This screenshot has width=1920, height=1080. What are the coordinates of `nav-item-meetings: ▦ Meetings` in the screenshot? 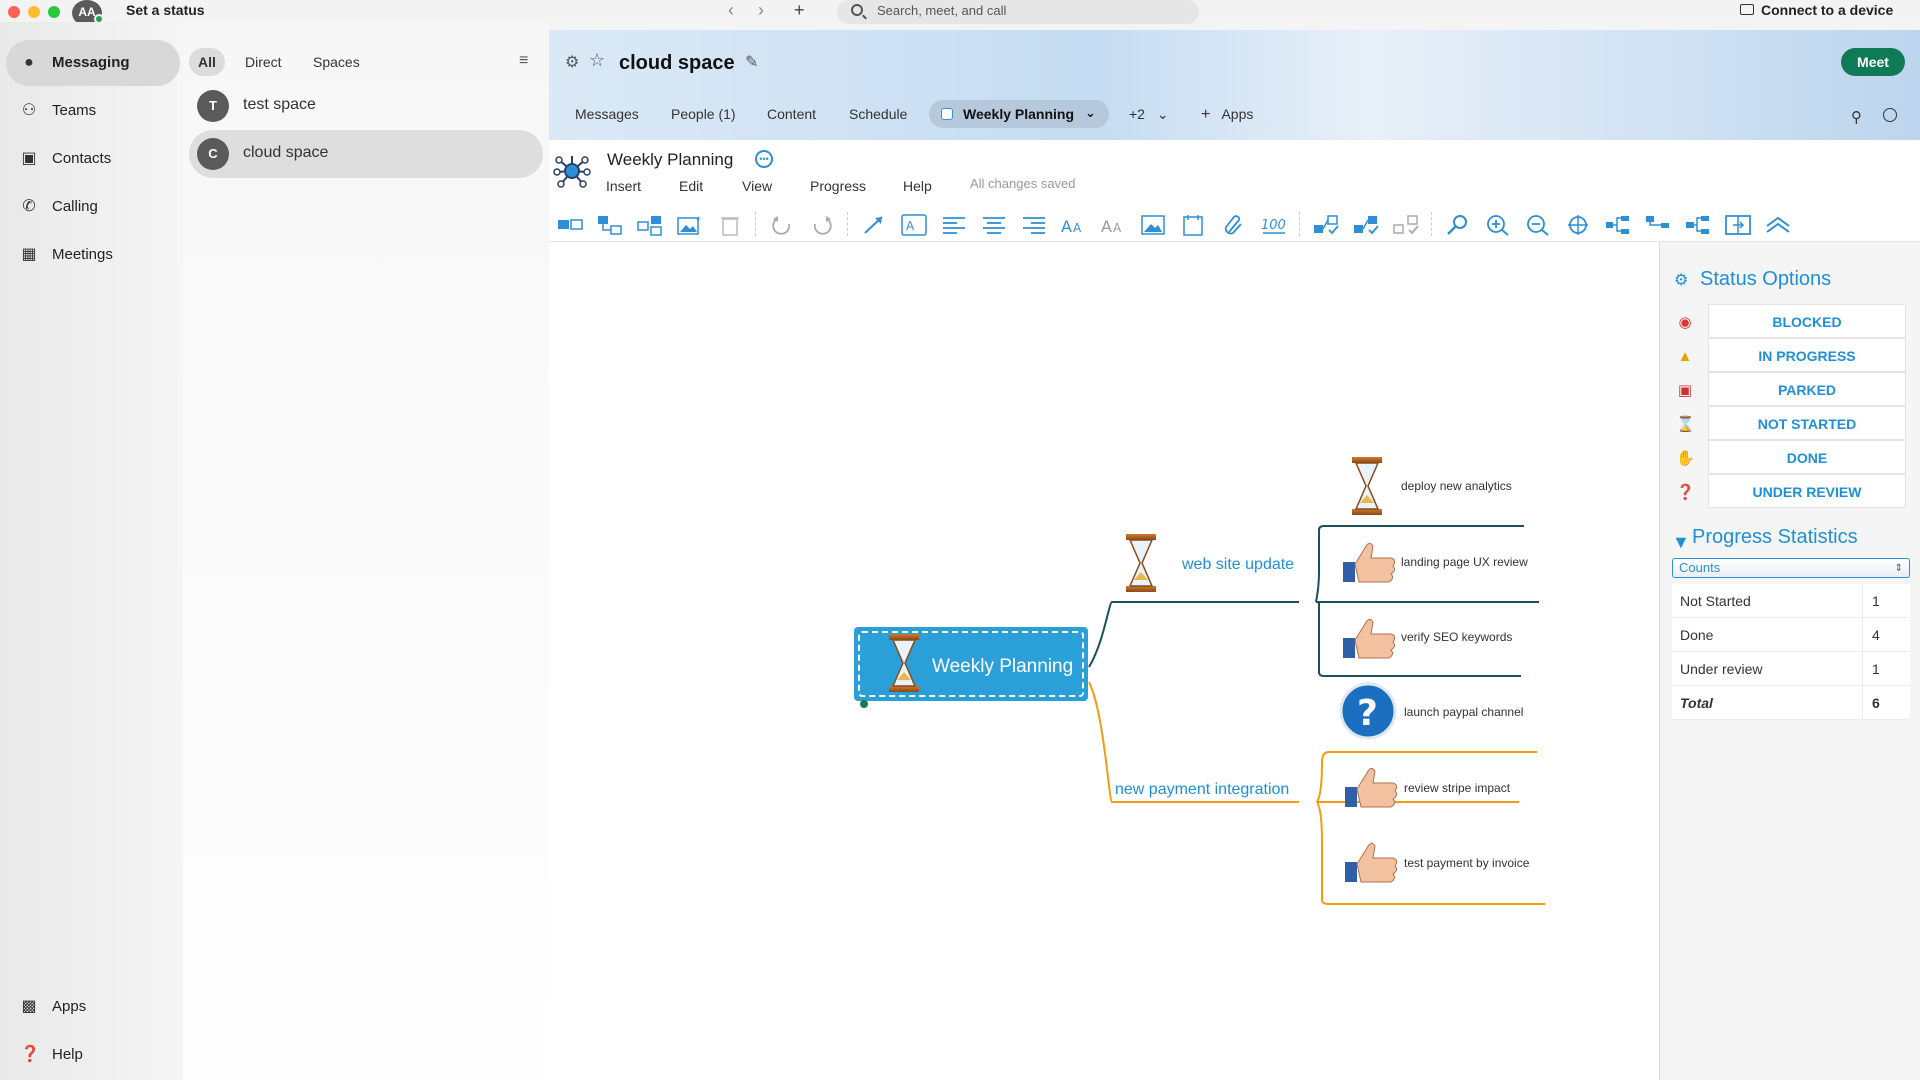 It's located at (93, 255).